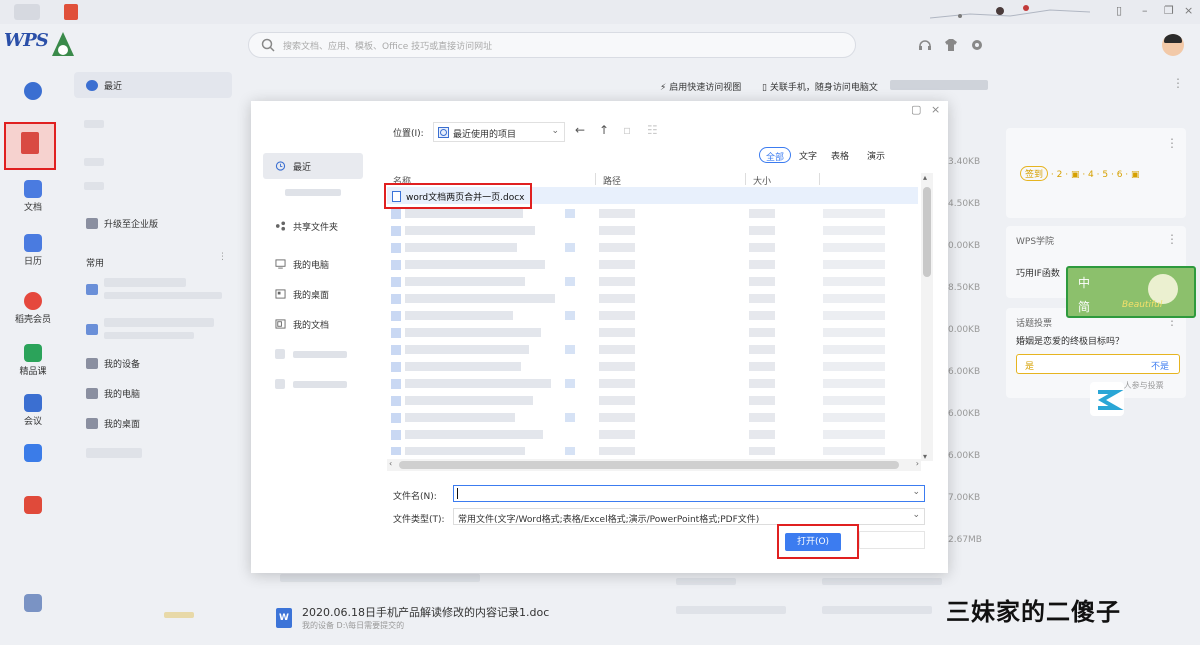 This screenshot has height=645, width=1200. What do you see at coordinates (580, 130) in the screenshot?
I see `back-arrow-icon: ←` at bounding box center [580, 130].